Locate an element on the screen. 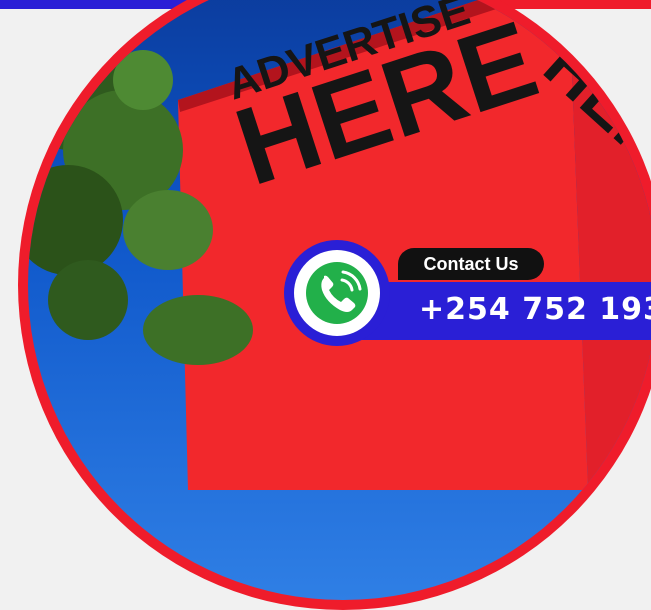 The width and height of the screenshot is (651, 610). phone-call-icon is located at coordinates (337, 293).